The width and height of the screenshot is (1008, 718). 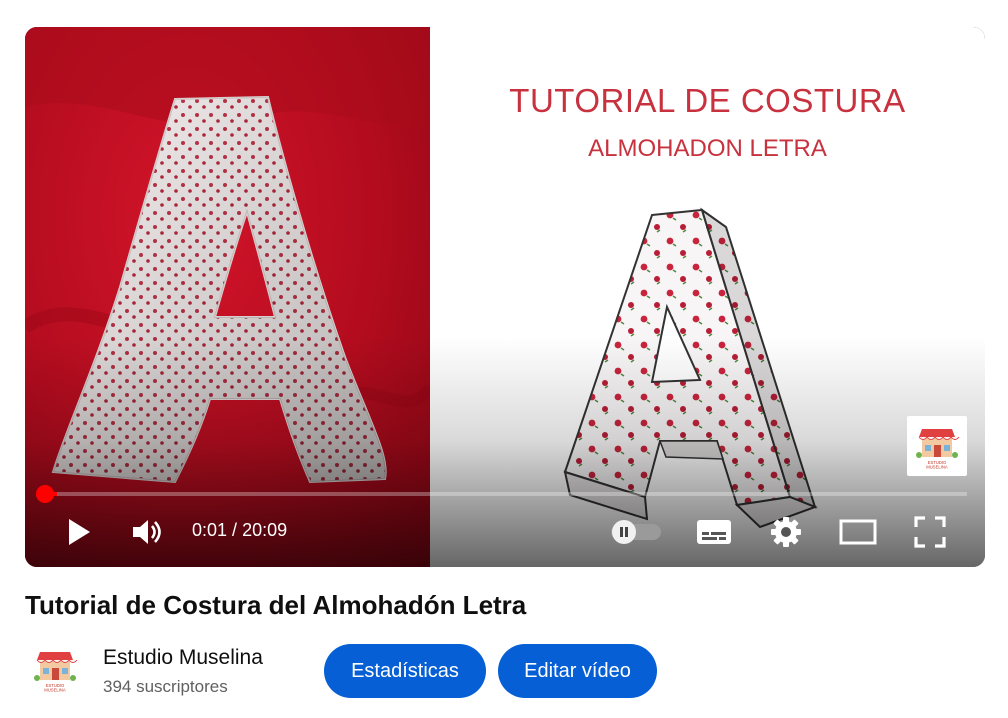 I want to click on channel-avatar: ESTUDIO MUSELINA, so click(x=55, y=669).